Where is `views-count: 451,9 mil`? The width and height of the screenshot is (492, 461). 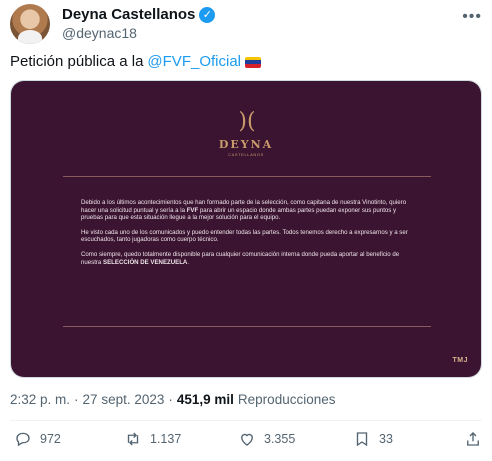 views-count: 451,9 mil is located at coordinates (205, 399).